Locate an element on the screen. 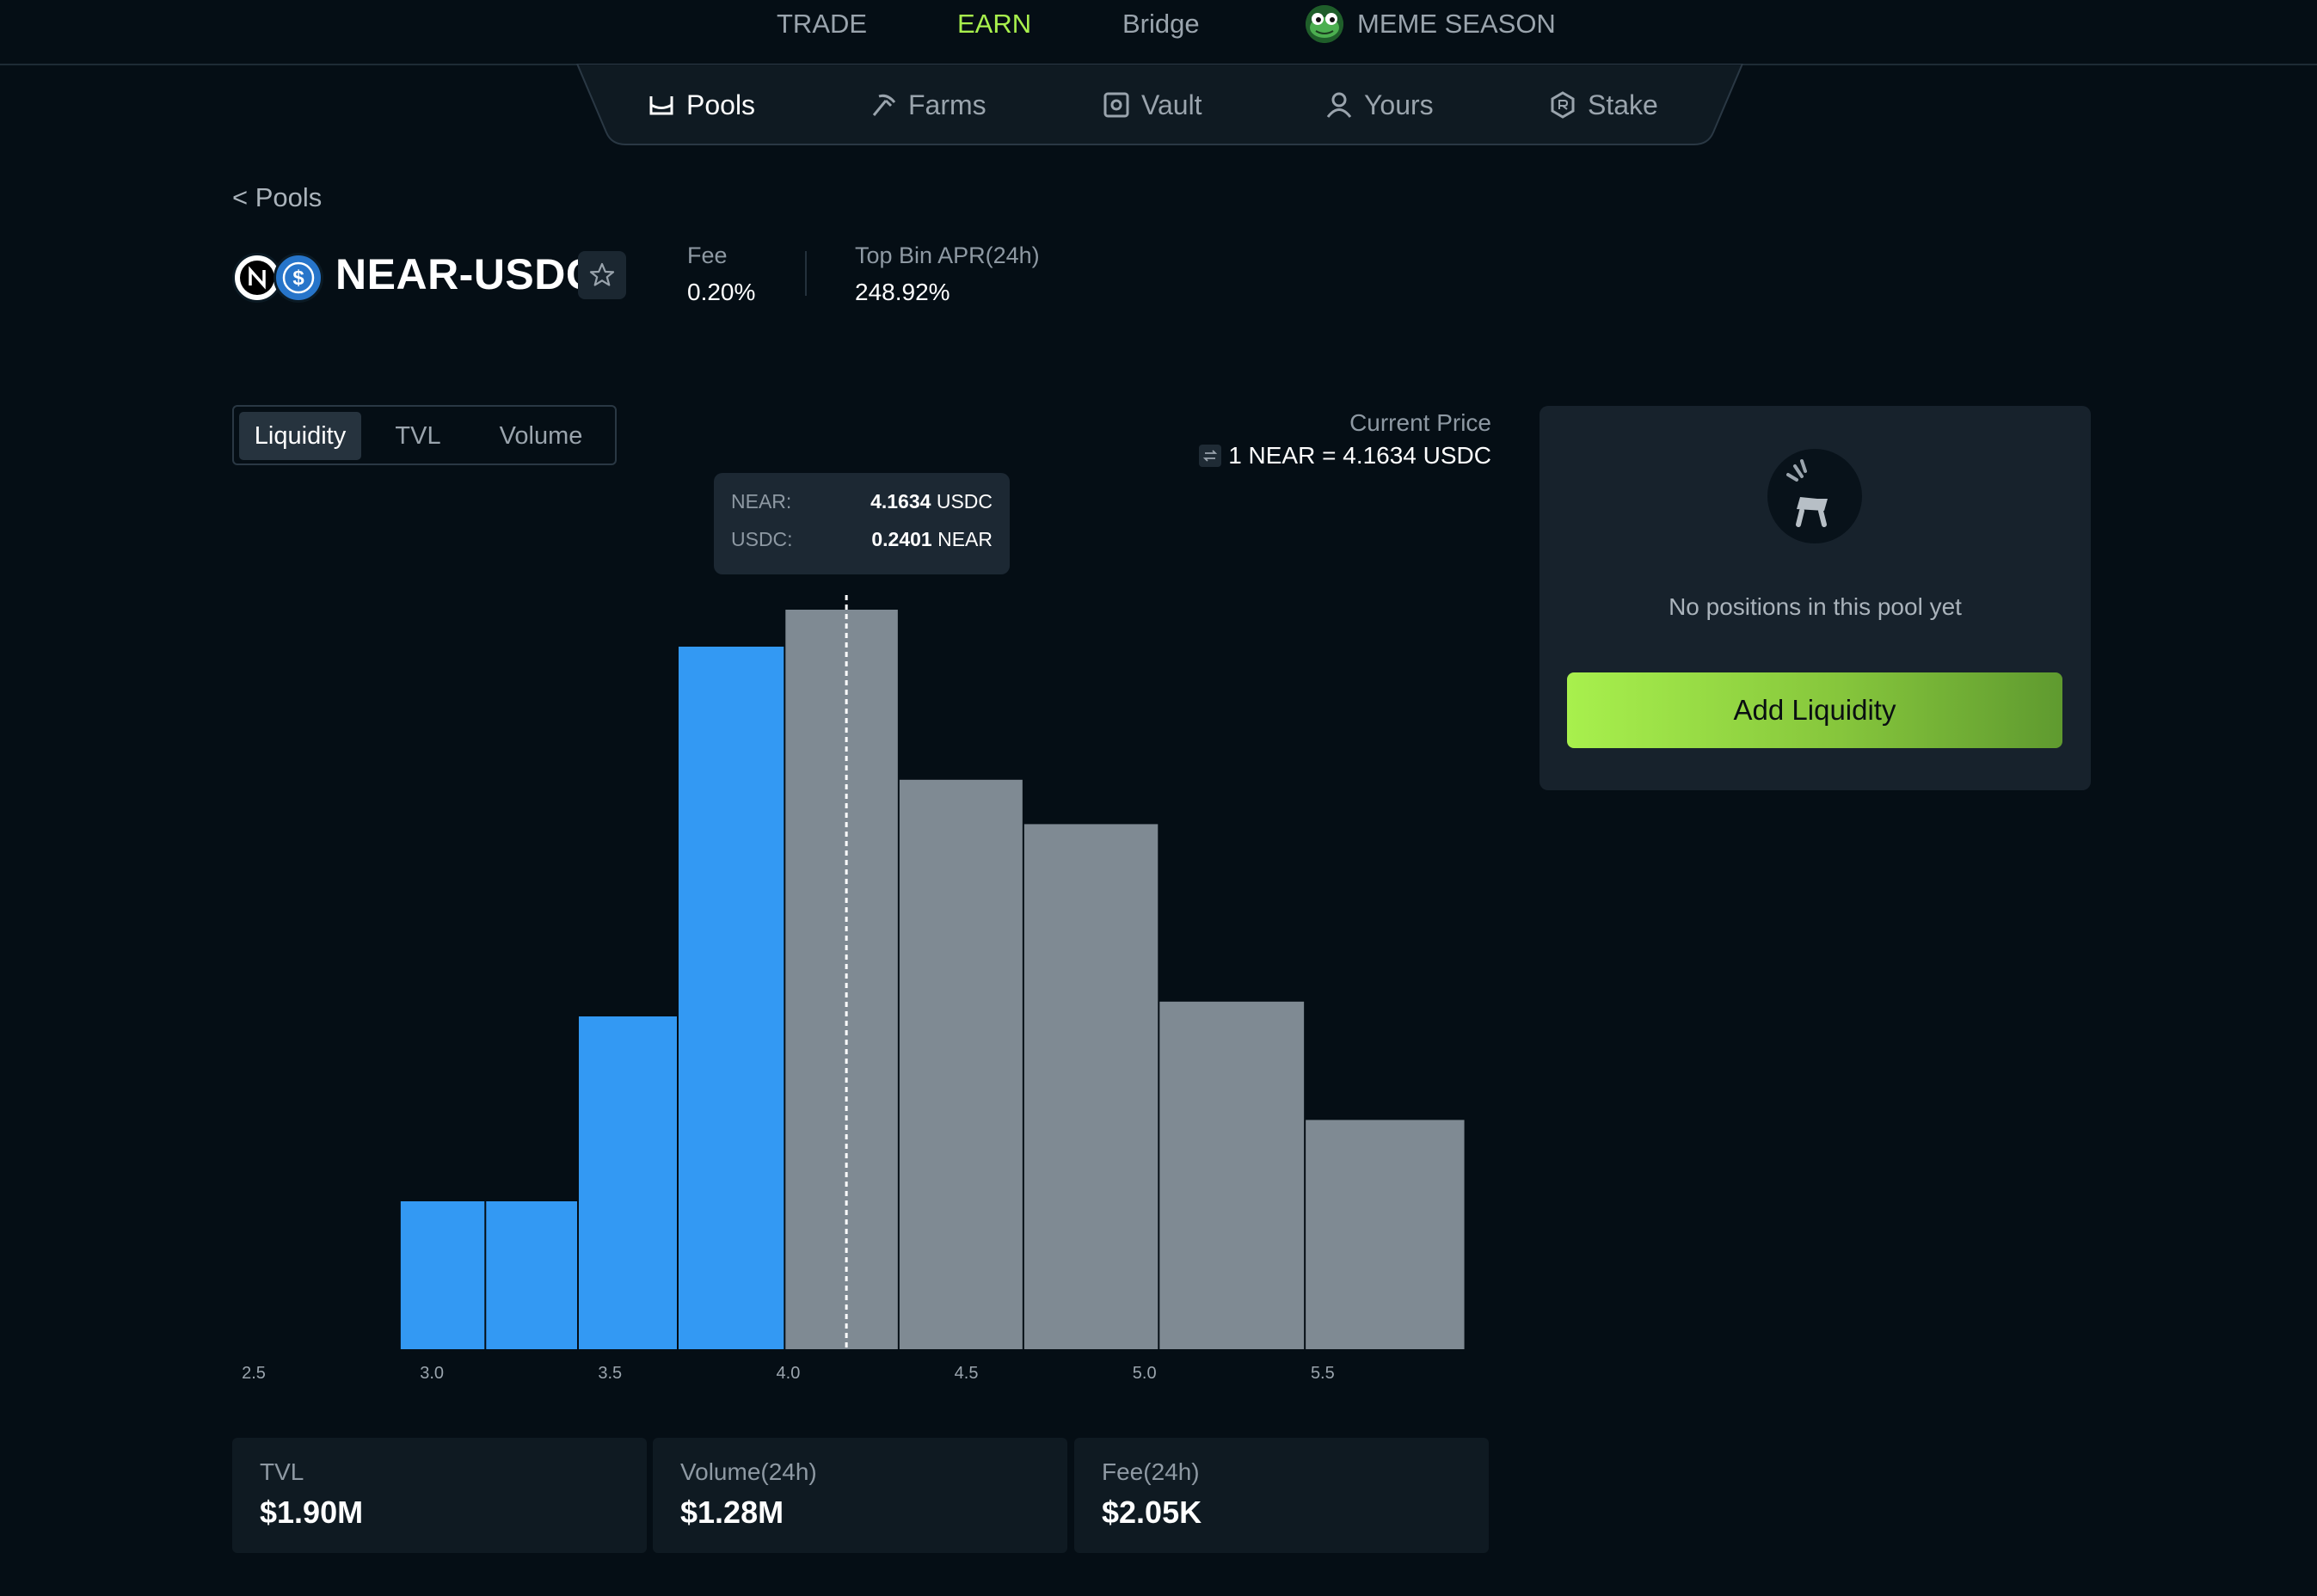  tooltip-near-unit: USDC is located at coordinates (965, 501).